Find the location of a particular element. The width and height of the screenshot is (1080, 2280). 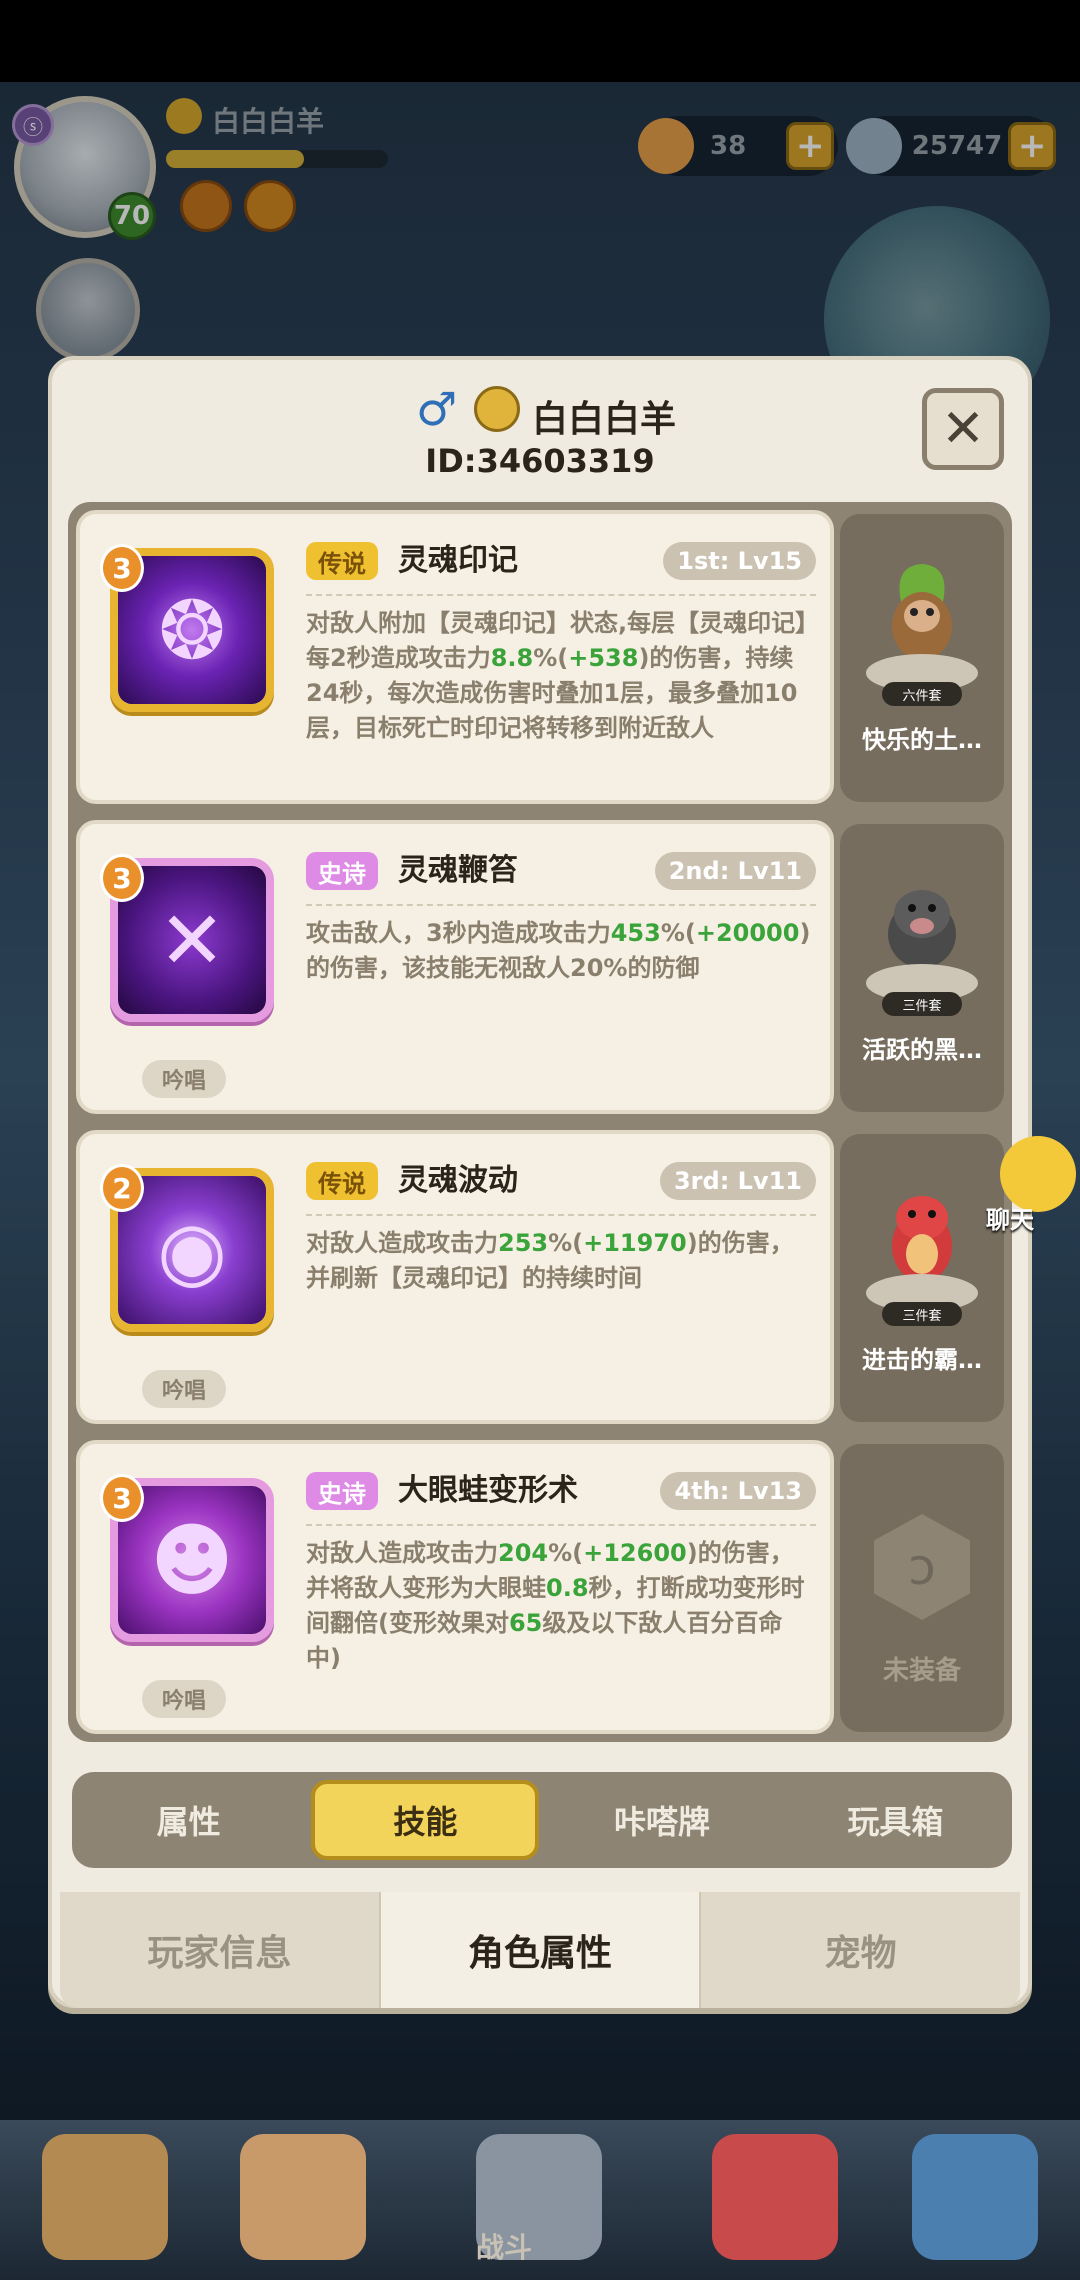

skill-slot-tag: 1st: Lv15 is located at coordinates (739, 561).